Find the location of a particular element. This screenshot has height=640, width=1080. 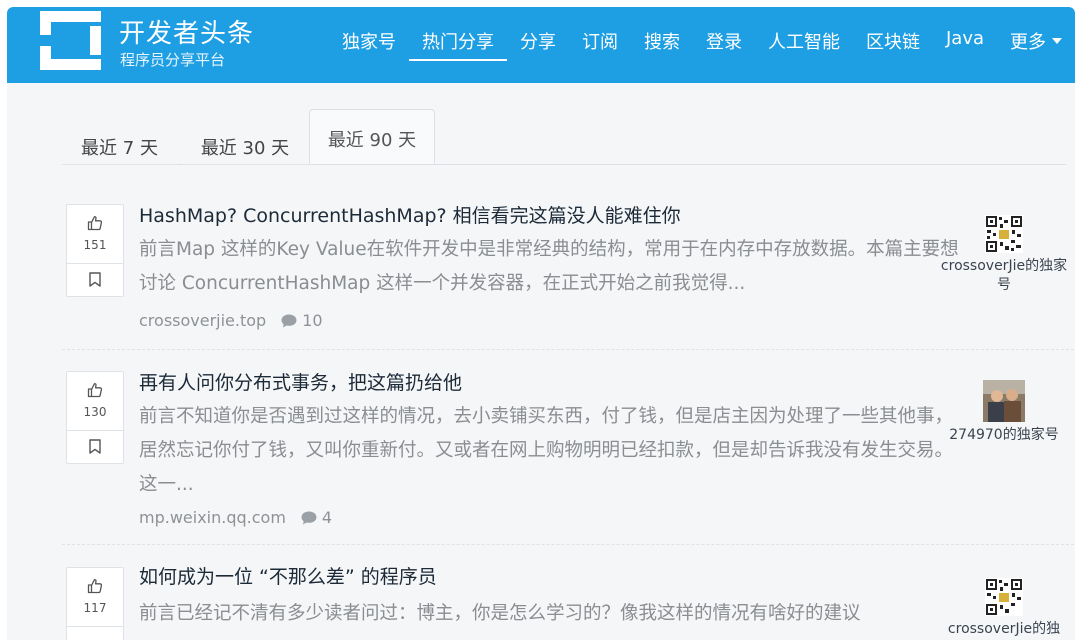

article-title: 如何成为一位 “不那么差” 的程序员 is located at coordinates (288, 575).